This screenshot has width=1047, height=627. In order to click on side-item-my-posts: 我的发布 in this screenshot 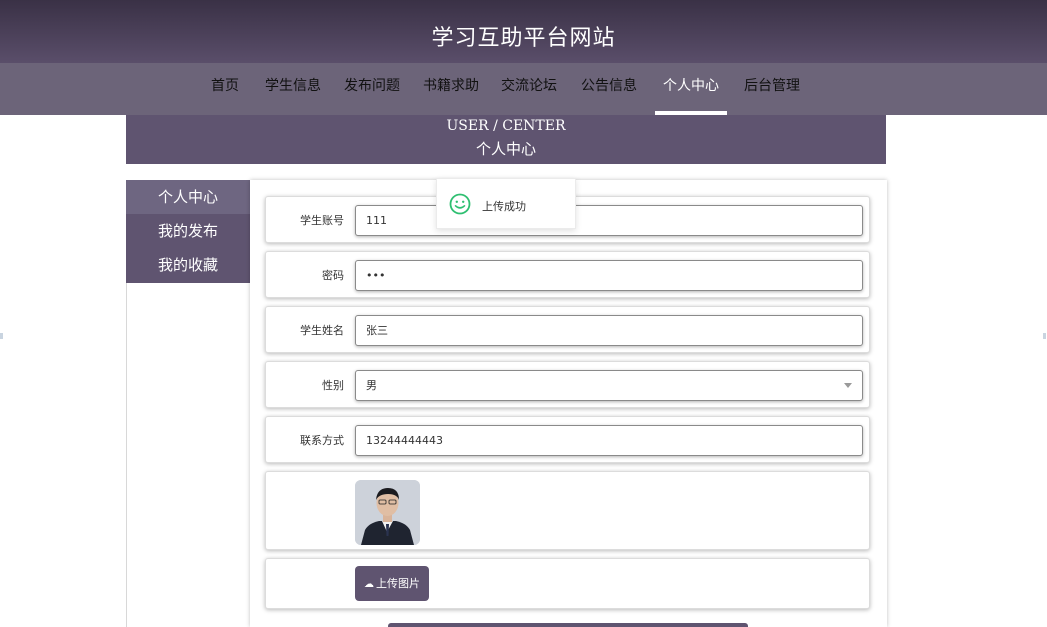, I will do `click(188, 231)`.